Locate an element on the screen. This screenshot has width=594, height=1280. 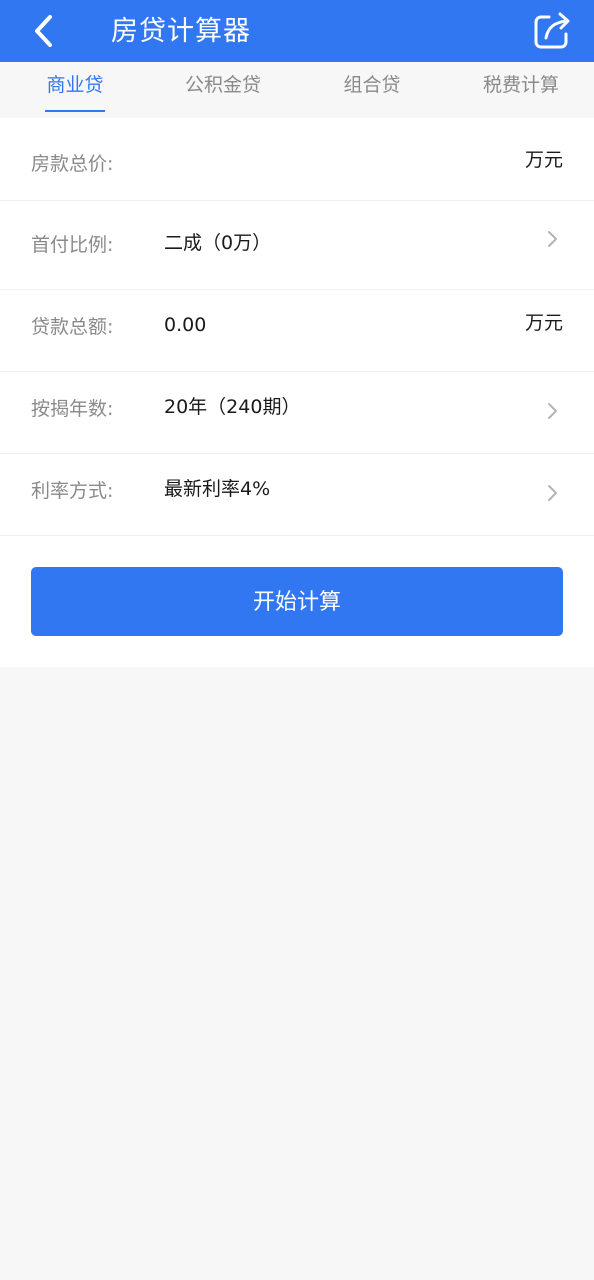
chevron-left-icon is located at coordinates (43, 31).